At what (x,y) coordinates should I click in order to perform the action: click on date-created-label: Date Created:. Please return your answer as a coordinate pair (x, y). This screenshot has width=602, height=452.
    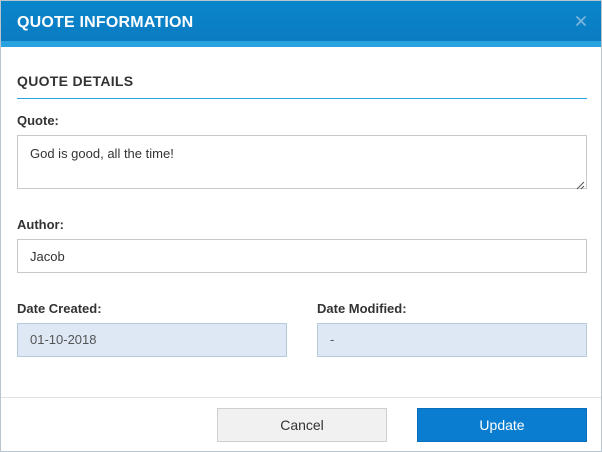
    Looking at the image, I should click on (59, 308).